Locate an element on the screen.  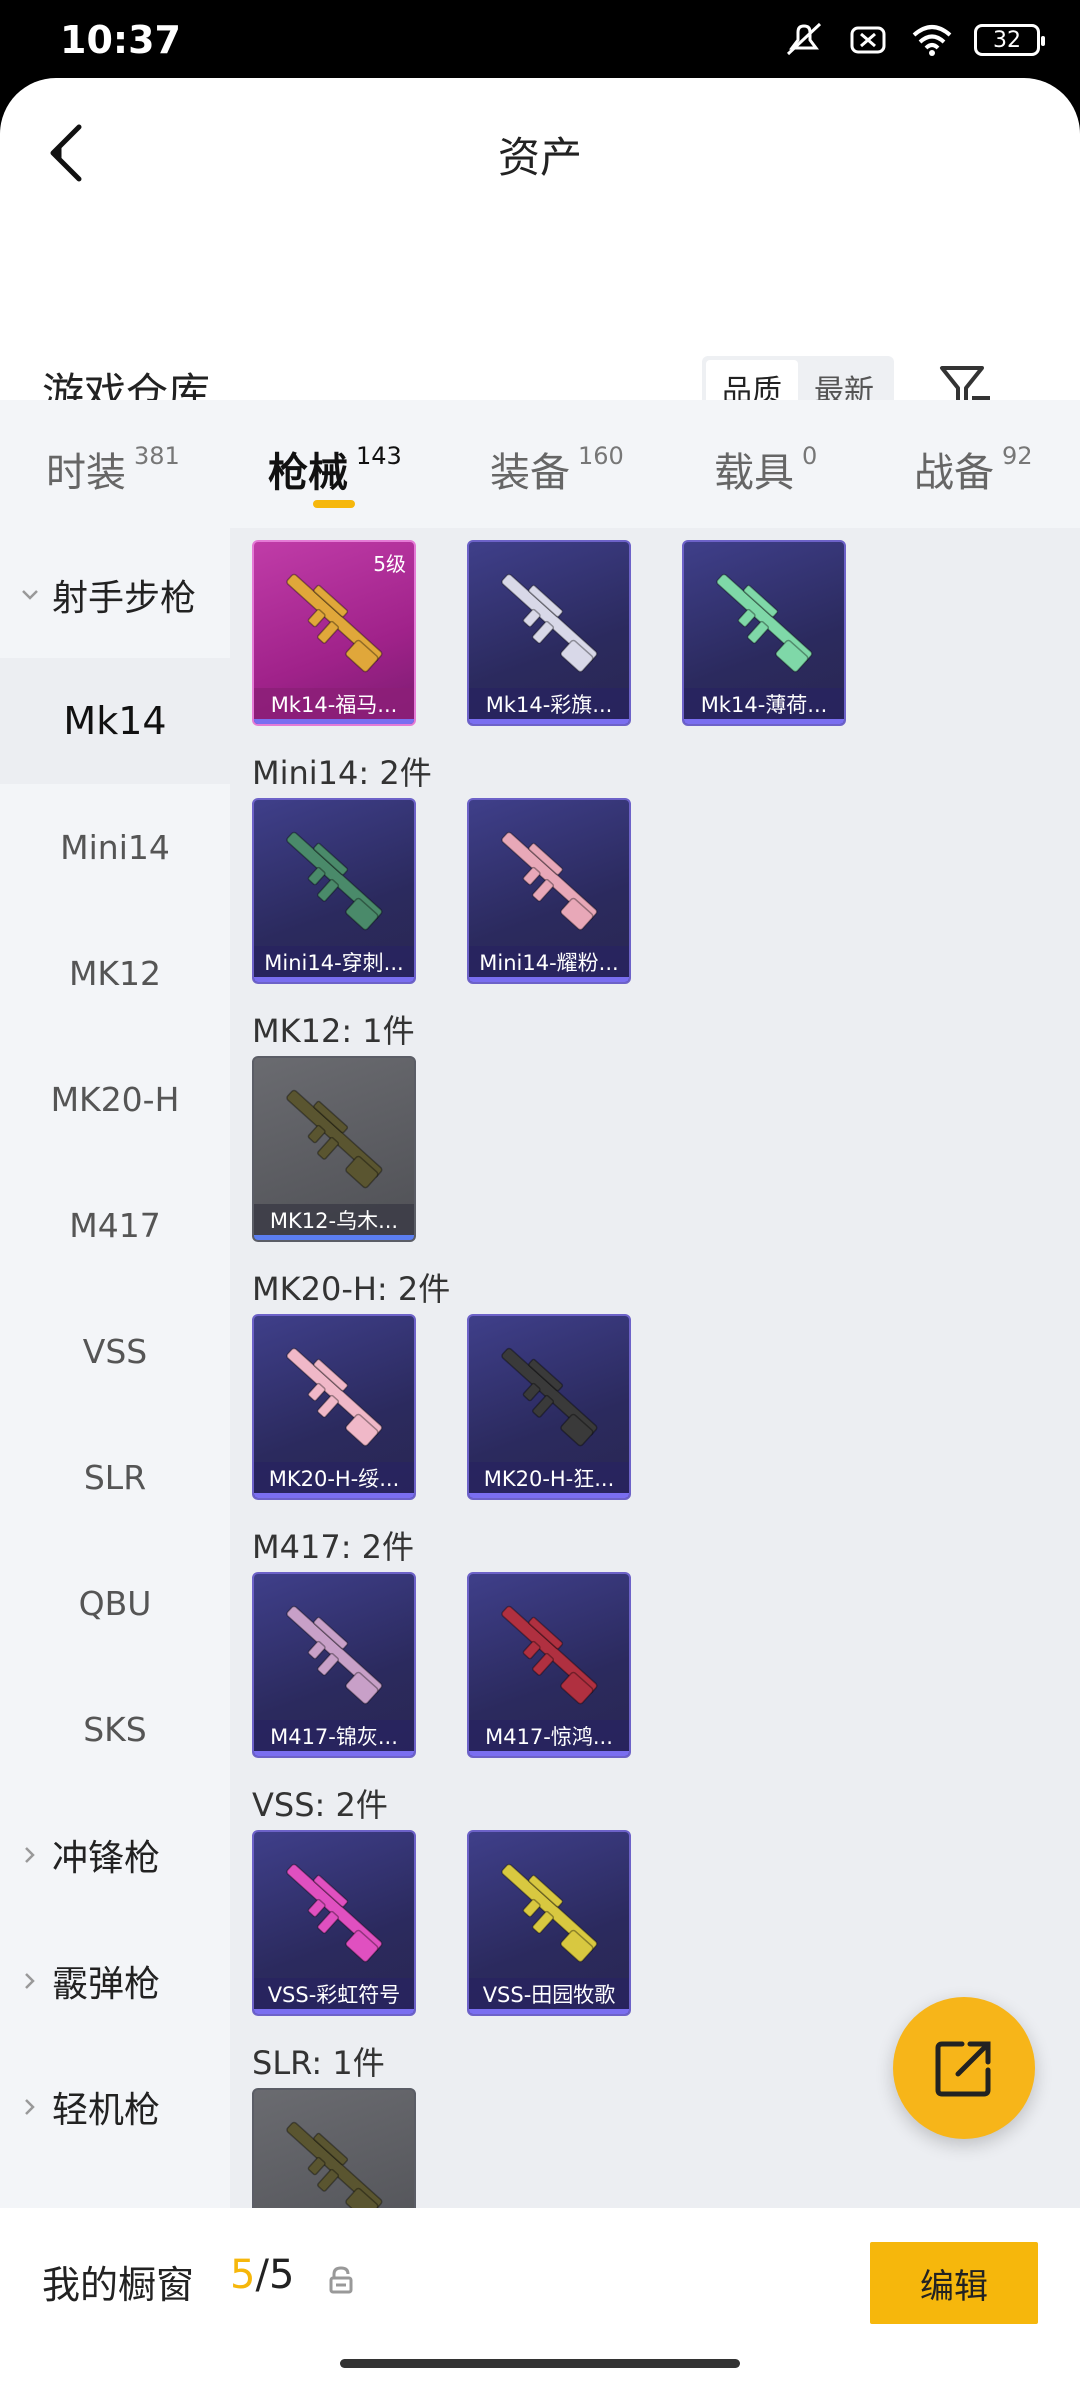
category-tabs: 时装 381 枪械 143 装备 160 载具 0 战备 92 is located at coordinates (540, 465).